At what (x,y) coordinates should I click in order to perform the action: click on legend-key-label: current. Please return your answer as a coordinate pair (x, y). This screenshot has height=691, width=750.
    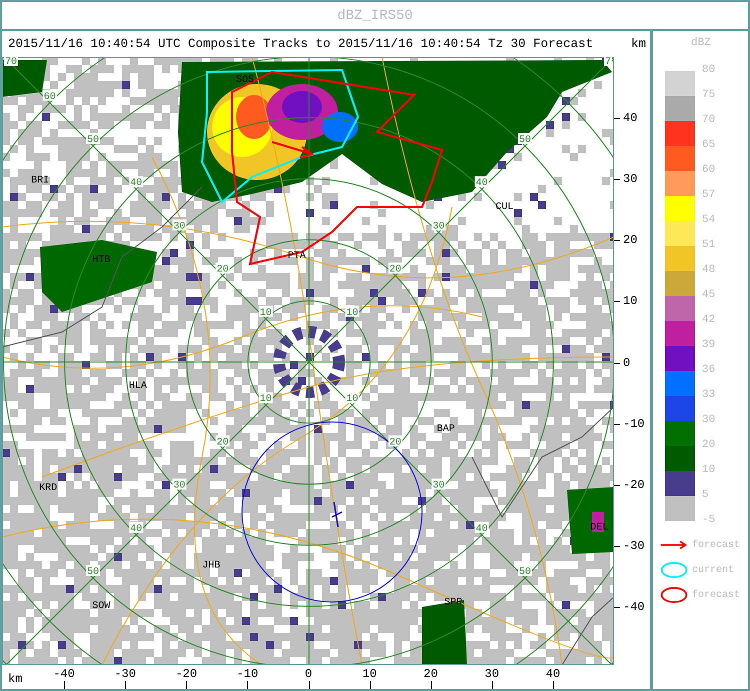
    Looking at the image, I should click on (713, 570).